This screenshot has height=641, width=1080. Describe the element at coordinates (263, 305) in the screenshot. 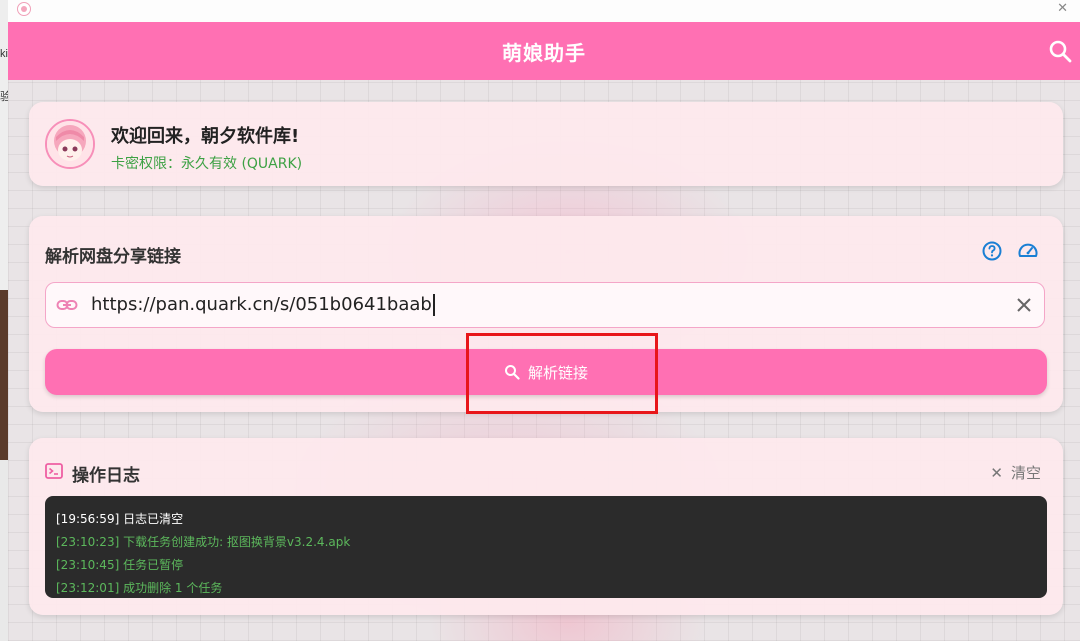

I see `url-input-value: https://pan.quark.cn/s/051b0641baab` at that location.